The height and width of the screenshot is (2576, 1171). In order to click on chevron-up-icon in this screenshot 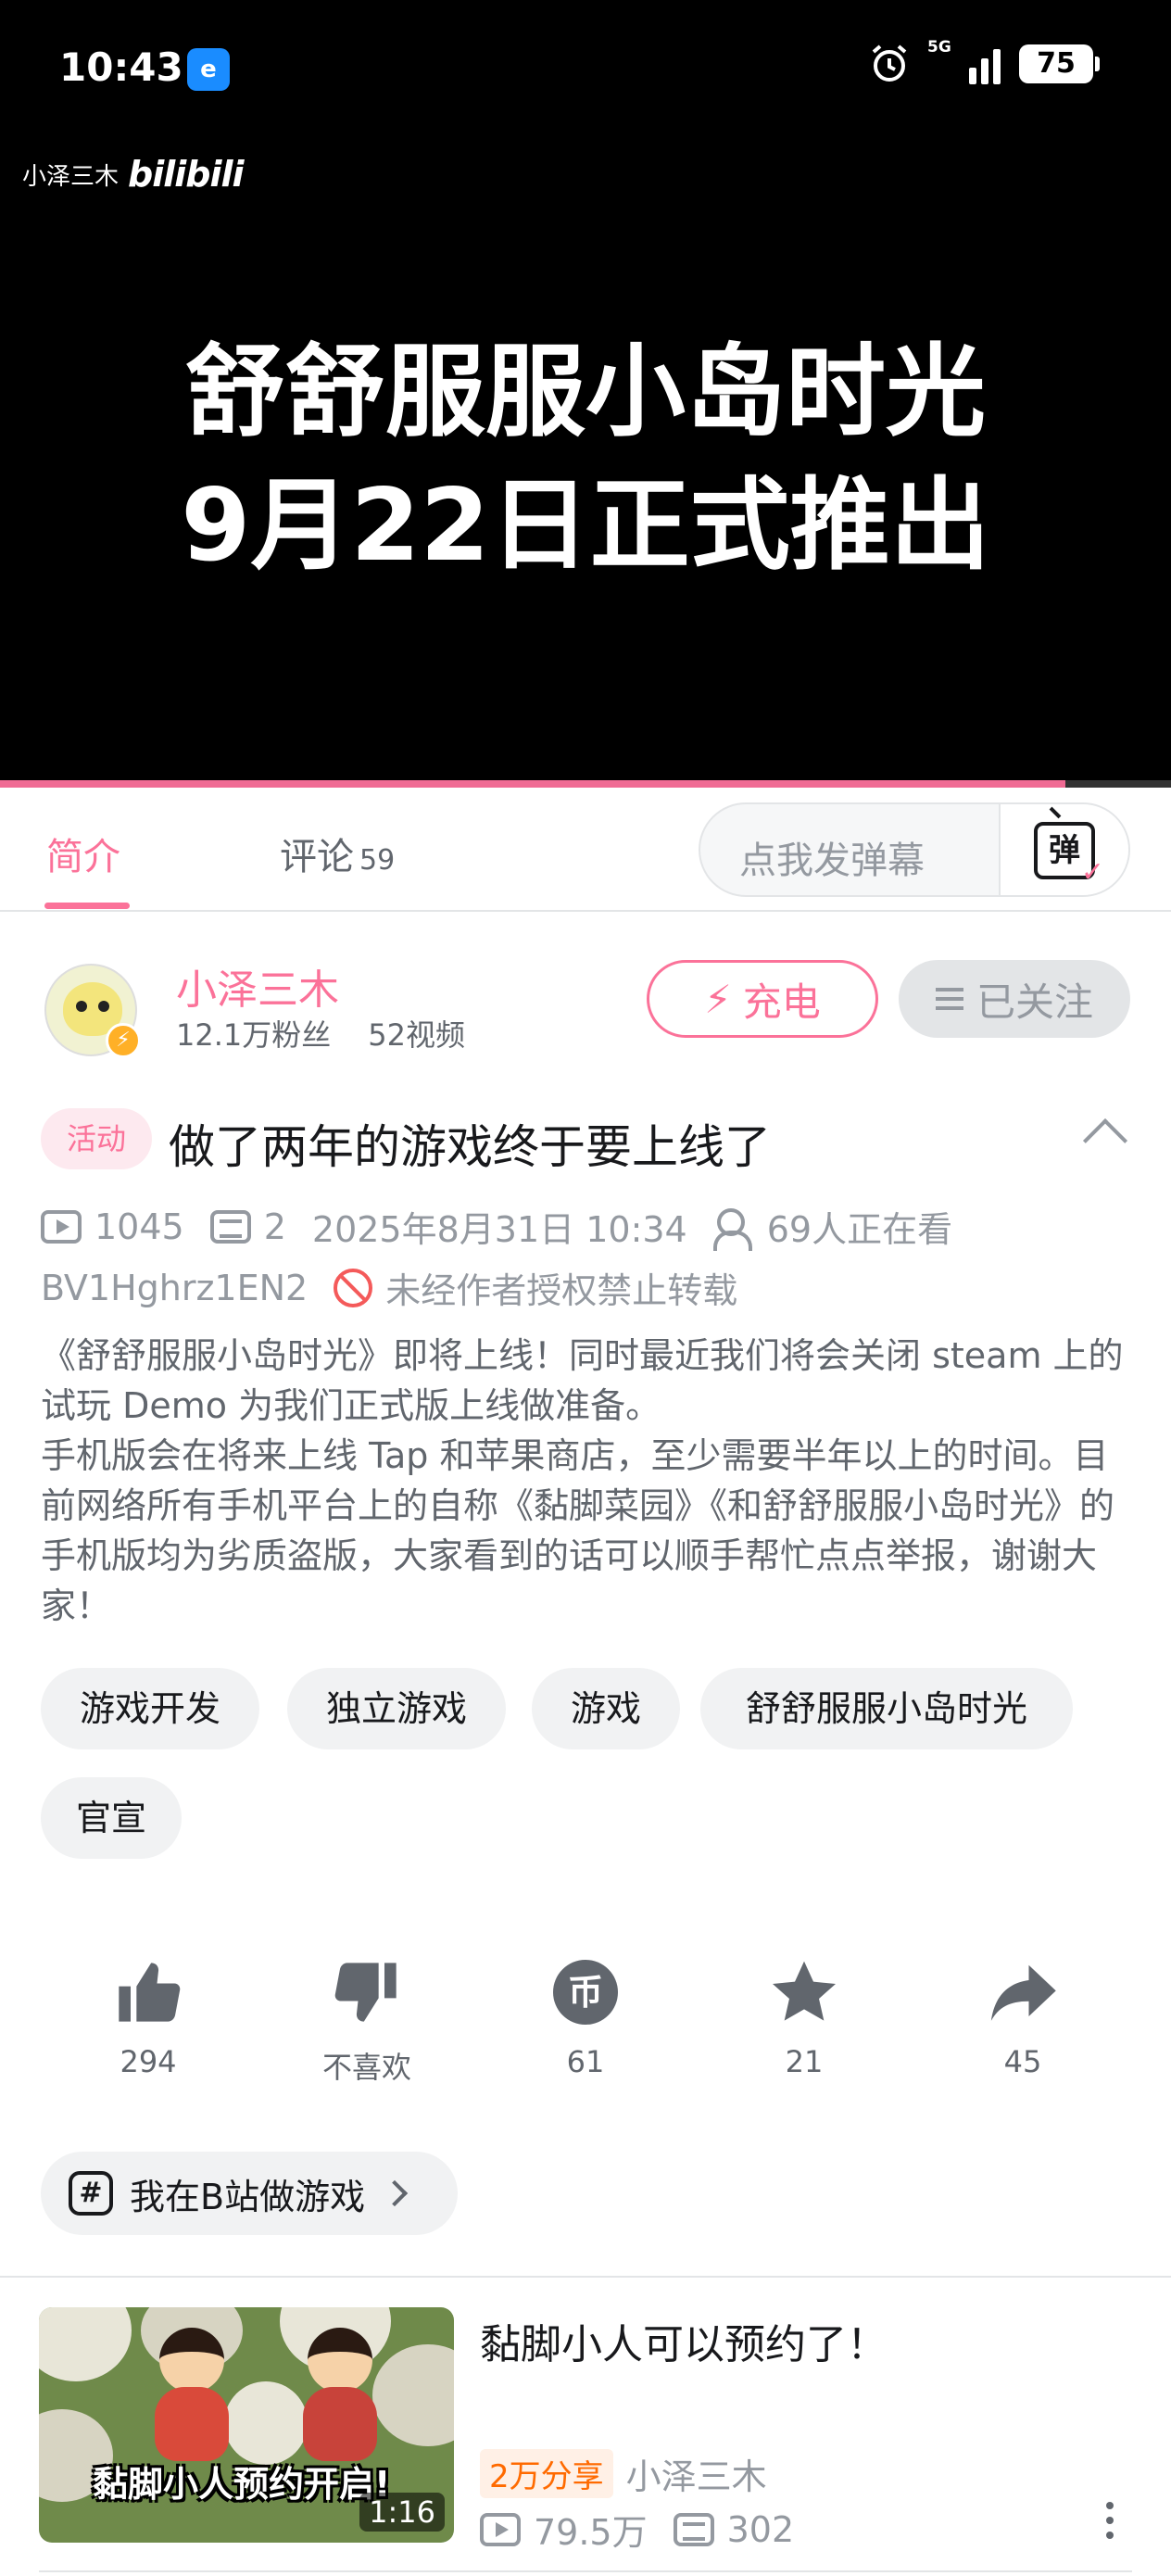, I will do `click(1105, 1141)`.